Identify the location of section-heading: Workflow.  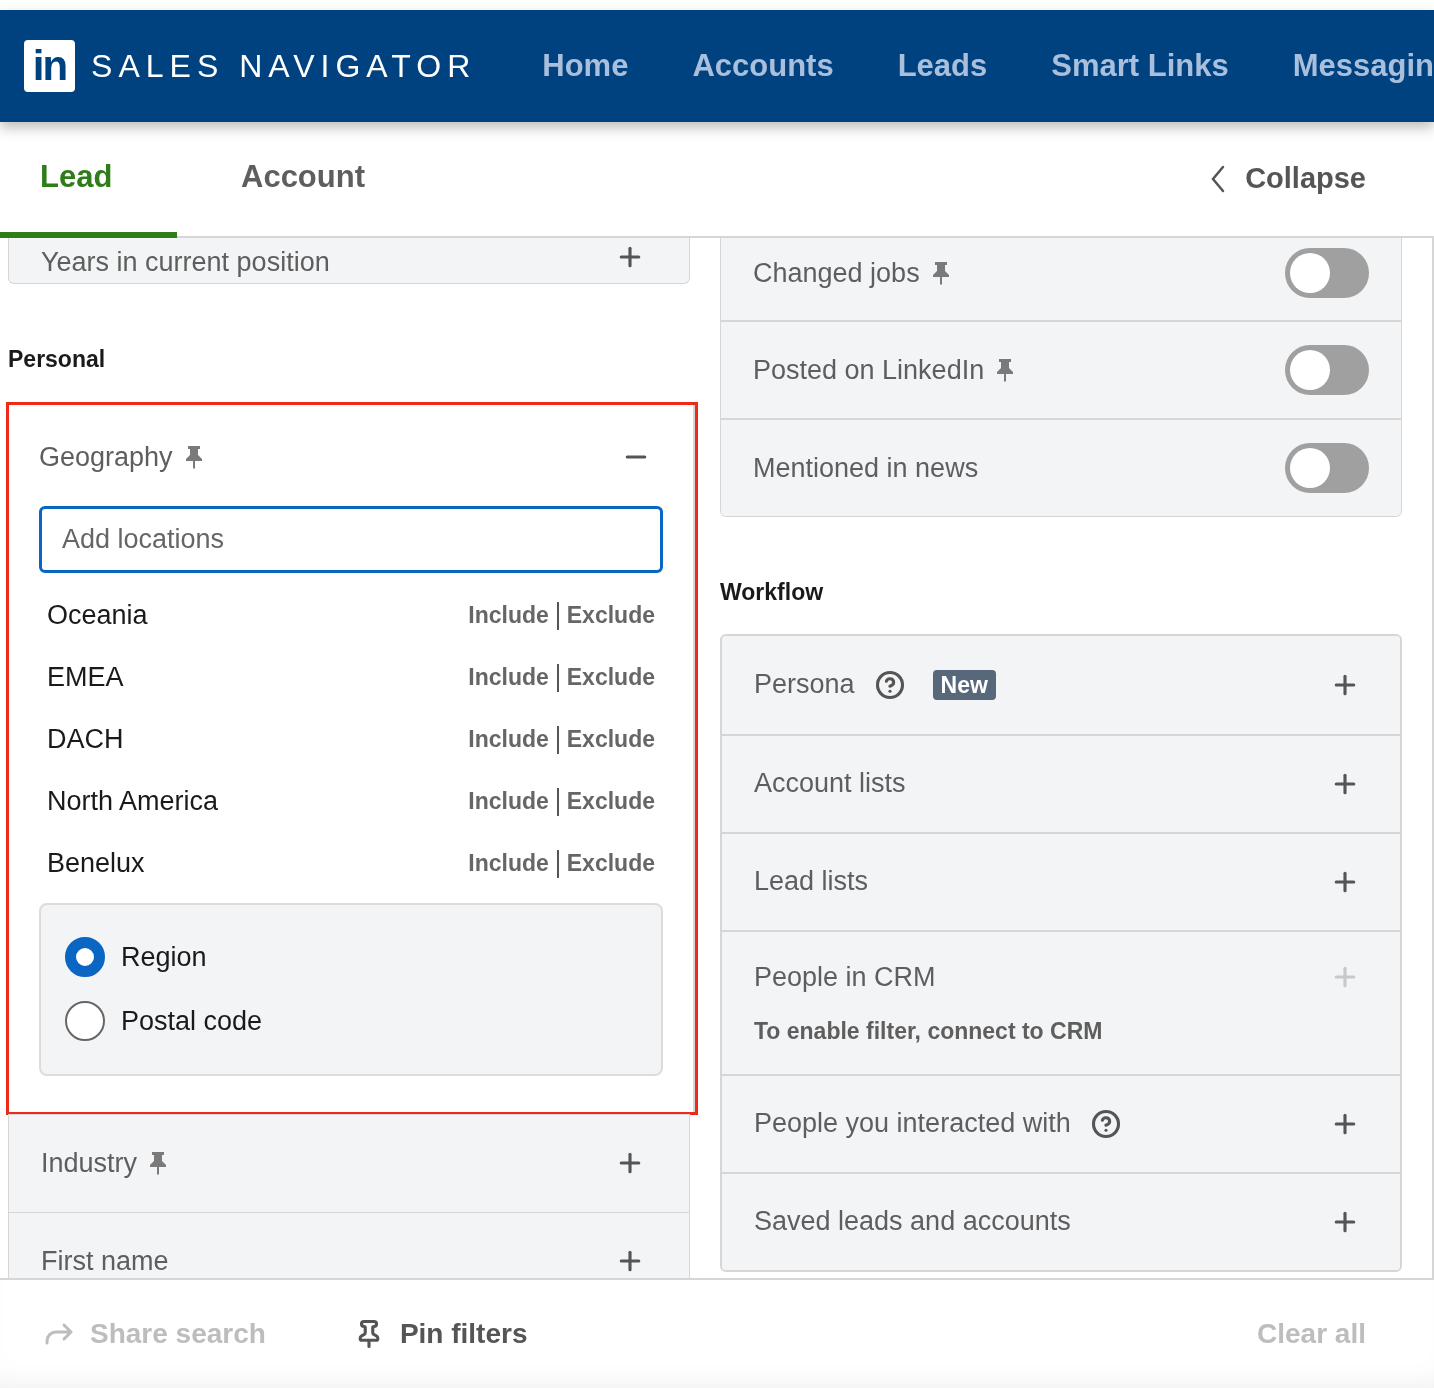
(772, 592).